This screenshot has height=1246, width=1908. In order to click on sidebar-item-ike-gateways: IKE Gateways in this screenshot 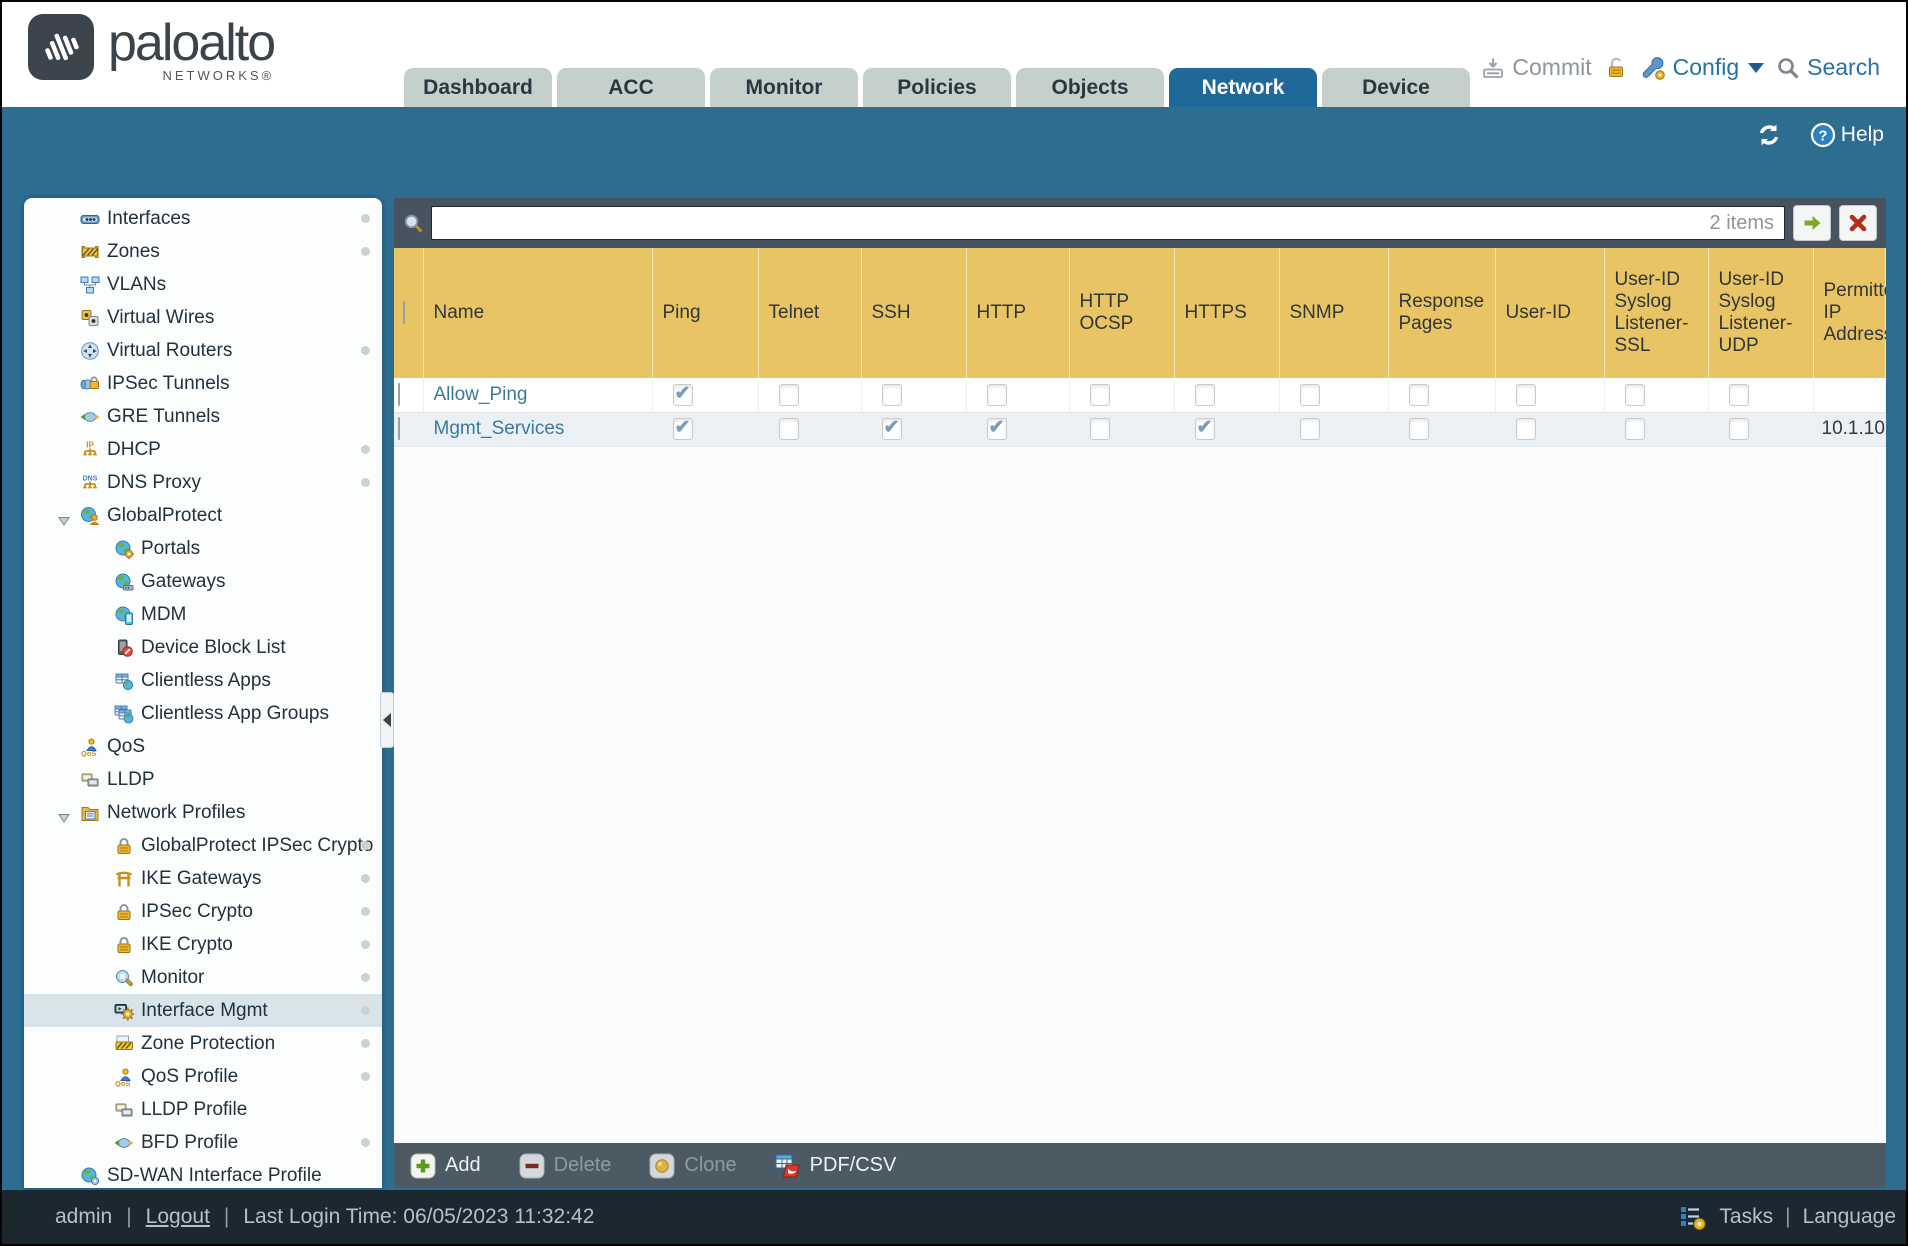, I will do `click(203, 878)`.